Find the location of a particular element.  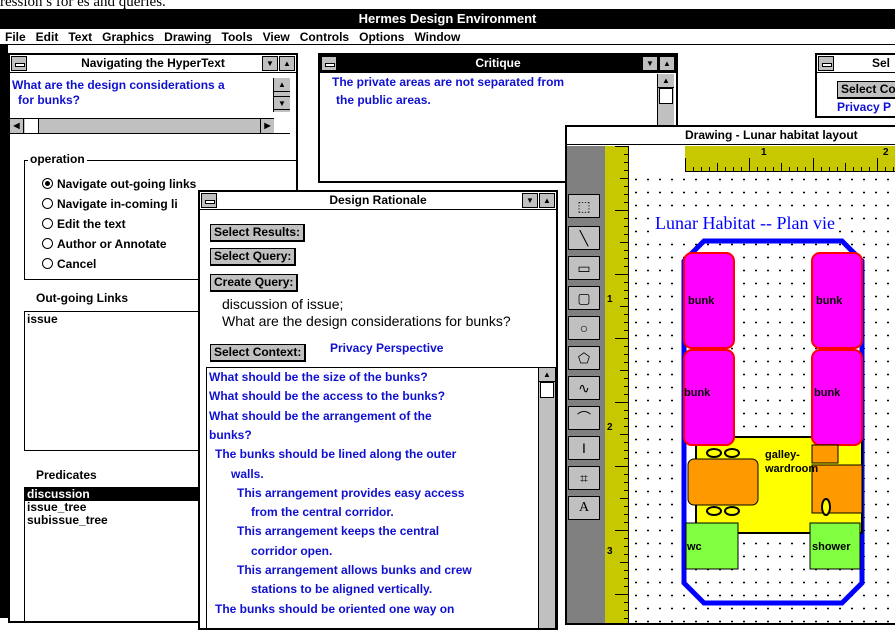

menu-tools: Tools is located at coordinates (237, 37).